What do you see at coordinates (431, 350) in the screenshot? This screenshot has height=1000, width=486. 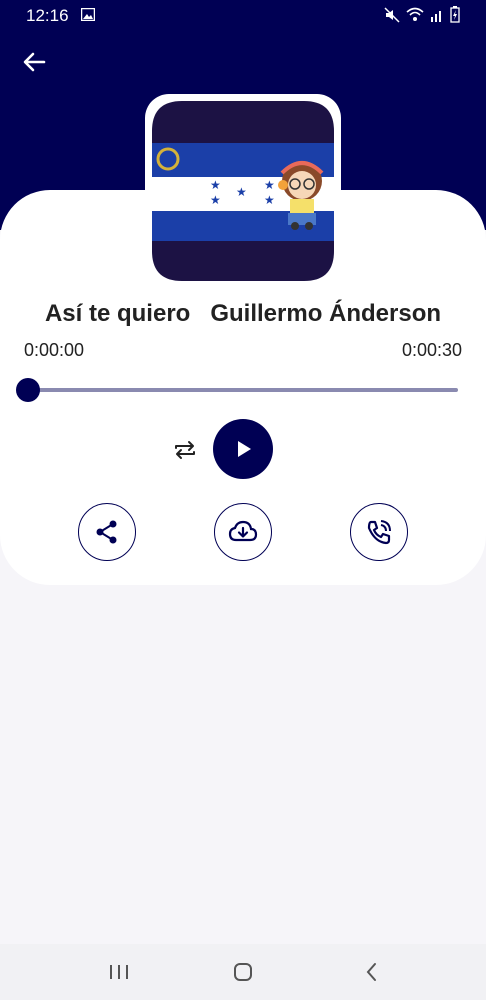 I see `duration: 0:00:30` at bounding box center [431, 350].